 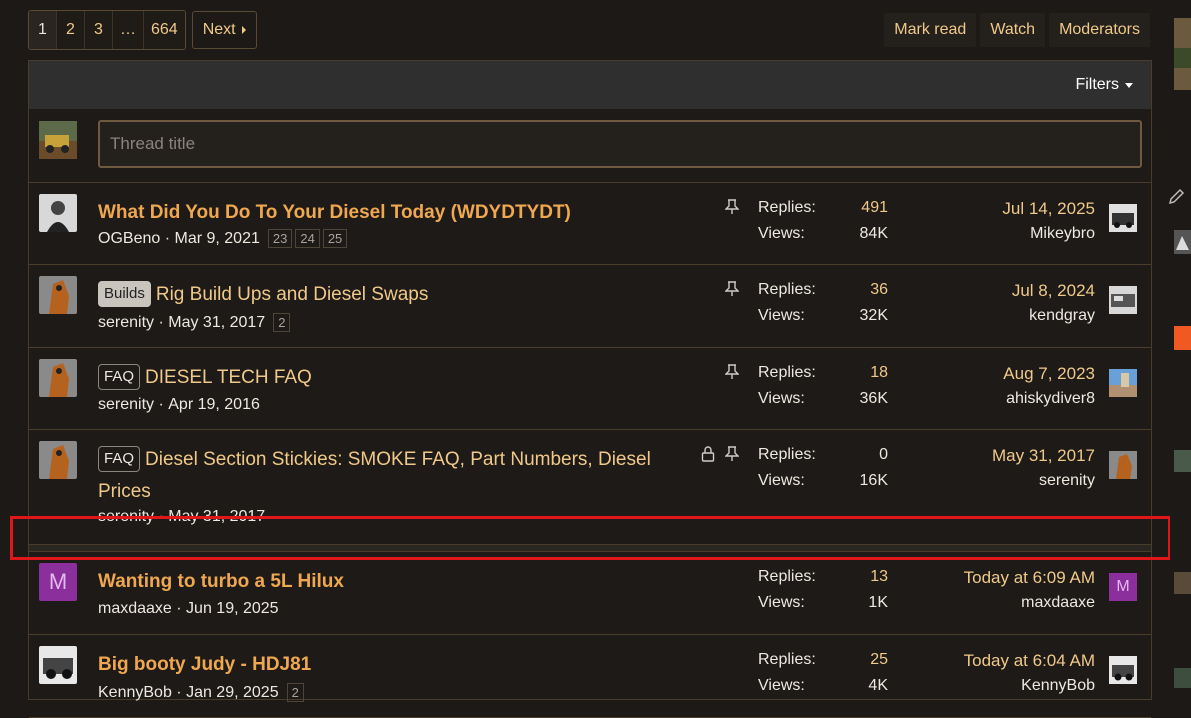 I want to click on last-post-date: Today at 6:04 AM, so click(x=1029, y=664).